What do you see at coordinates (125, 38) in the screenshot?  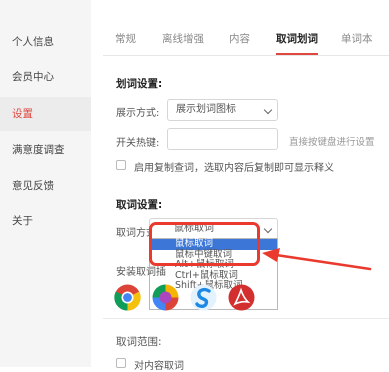 I see `tab-general: 常规` at bounding box center [125, 38].